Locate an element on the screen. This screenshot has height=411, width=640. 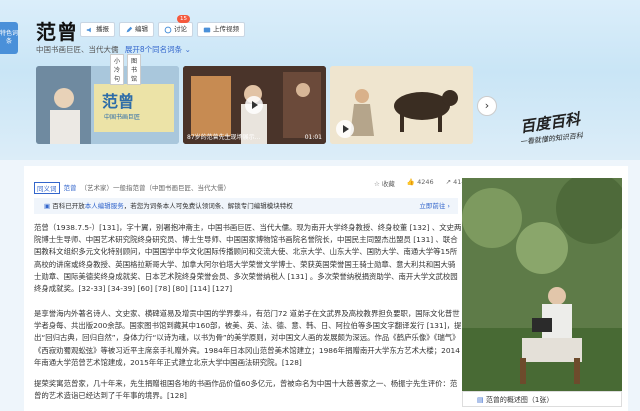
like-count: 4246 is located at coordinates (425, 182).